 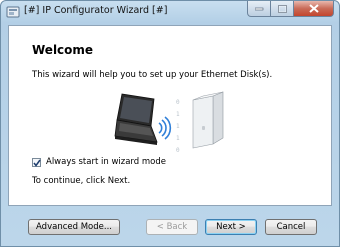 I want to click on ethernet-disk-icon, so click(x=208, y=120).